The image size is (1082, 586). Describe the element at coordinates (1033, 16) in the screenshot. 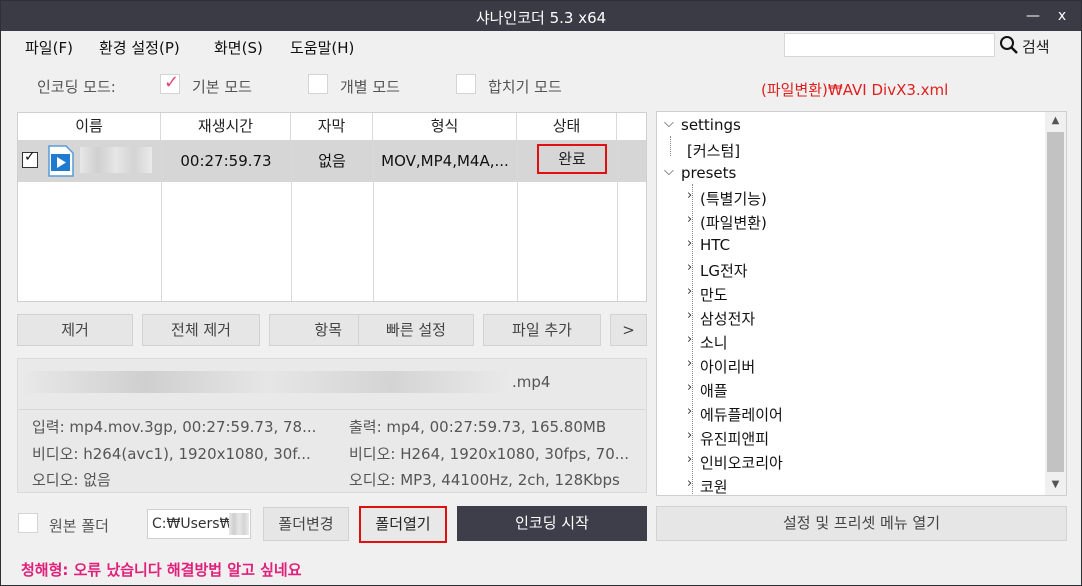

I see `minimize-button: —` at that location.